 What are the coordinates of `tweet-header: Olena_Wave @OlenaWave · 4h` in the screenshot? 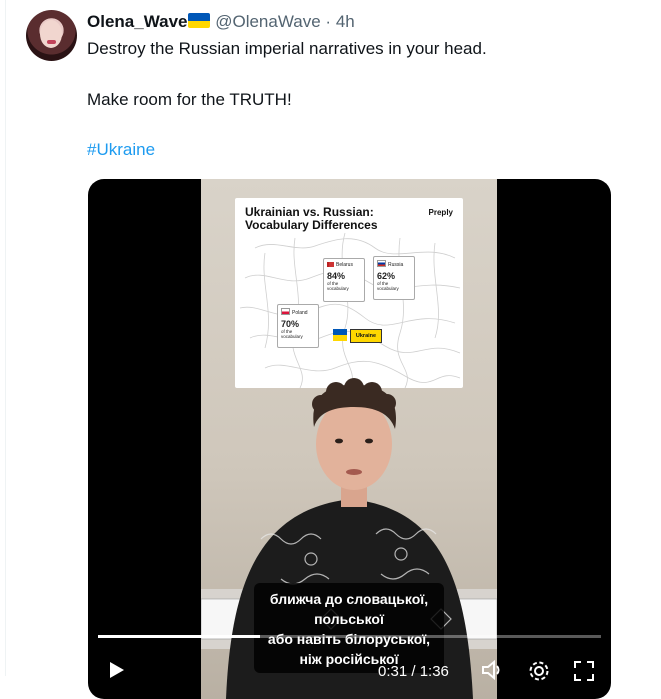 It's located at (221, 22).